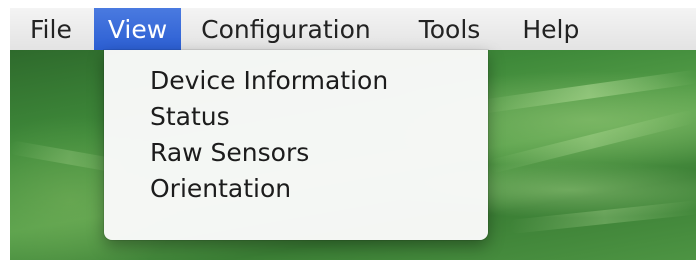 The height and width of the screenshot is (260, 696). I want to click on menu-item-status: Status, so click(296, 116).